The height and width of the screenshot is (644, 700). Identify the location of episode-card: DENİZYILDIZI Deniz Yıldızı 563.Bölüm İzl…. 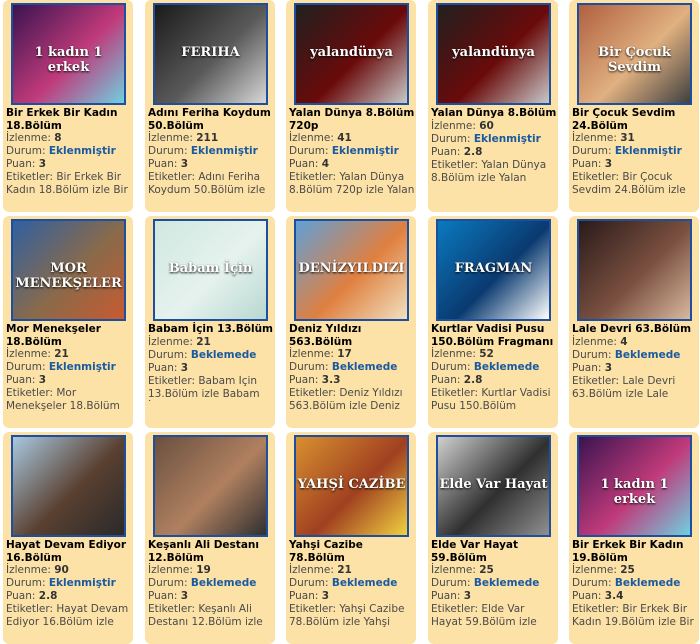
(351, 322).